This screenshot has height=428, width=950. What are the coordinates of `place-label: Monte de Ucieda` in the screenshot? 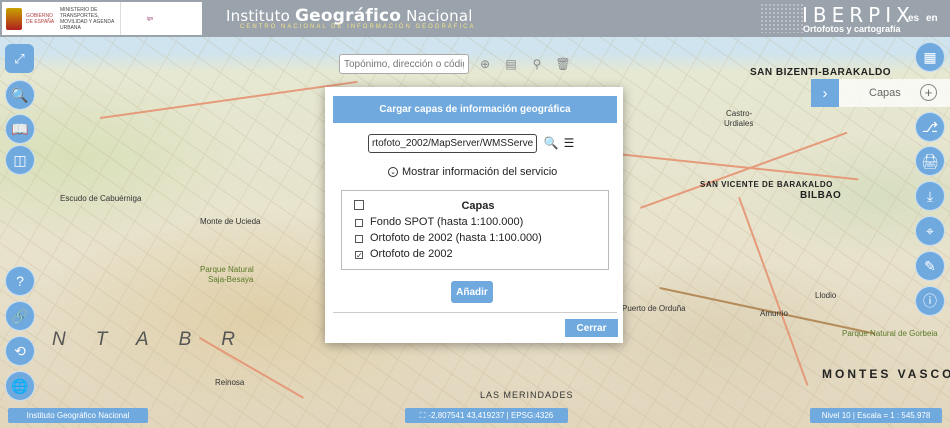 It's located at (230, 221).